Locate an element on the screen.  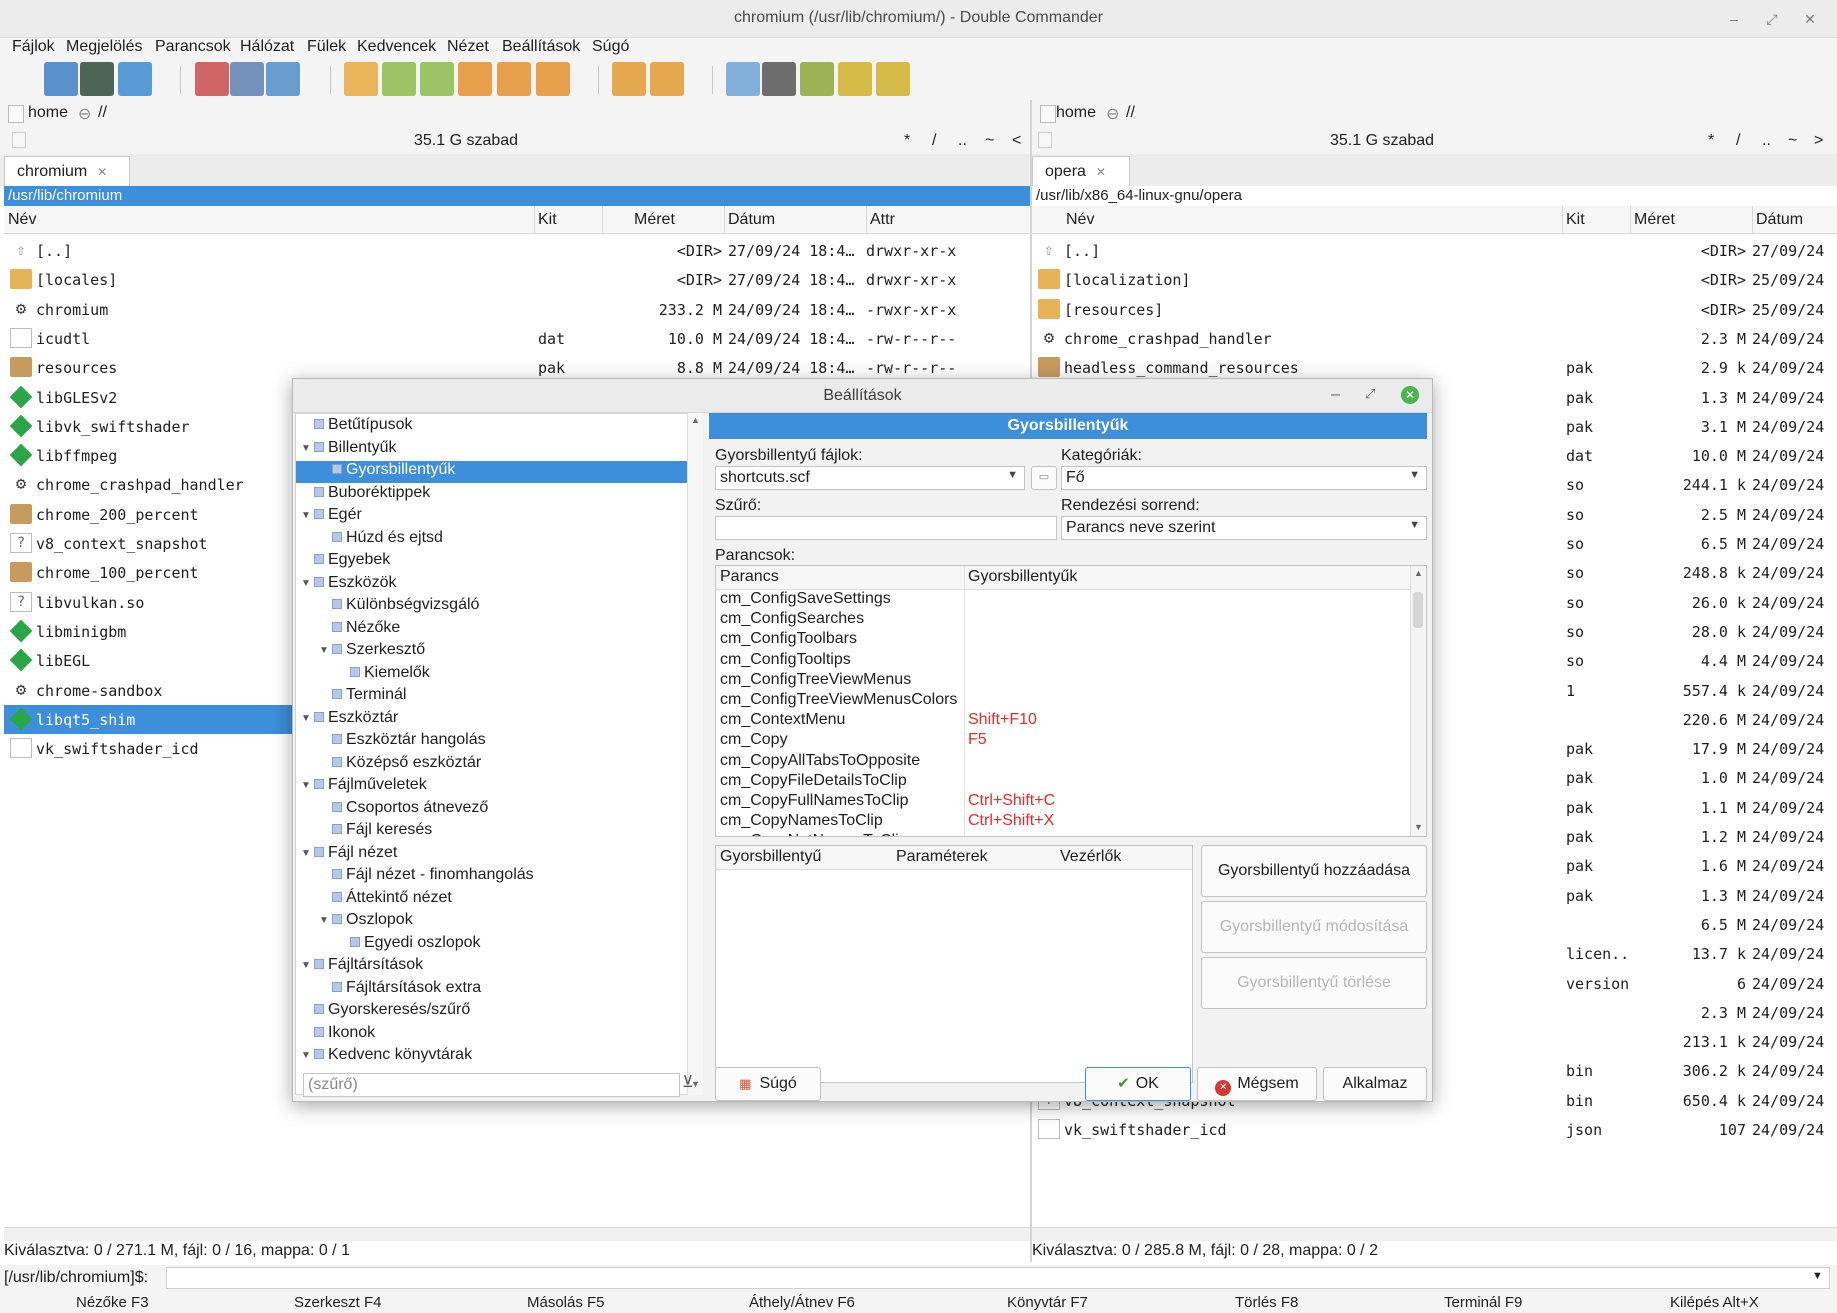
nav-slash: / is located at coordinates (934, 141).